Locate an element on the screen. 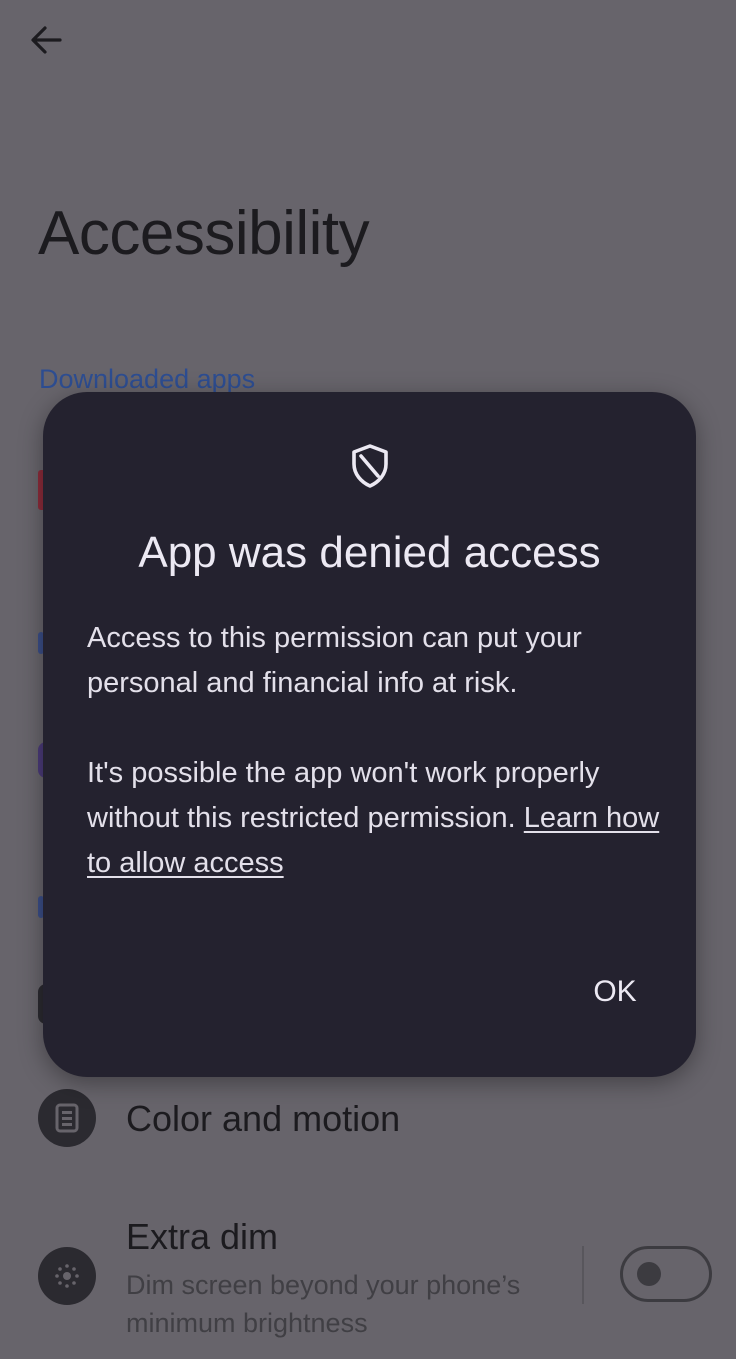  extra-dim-icon is located at coordinates (67, 1276).